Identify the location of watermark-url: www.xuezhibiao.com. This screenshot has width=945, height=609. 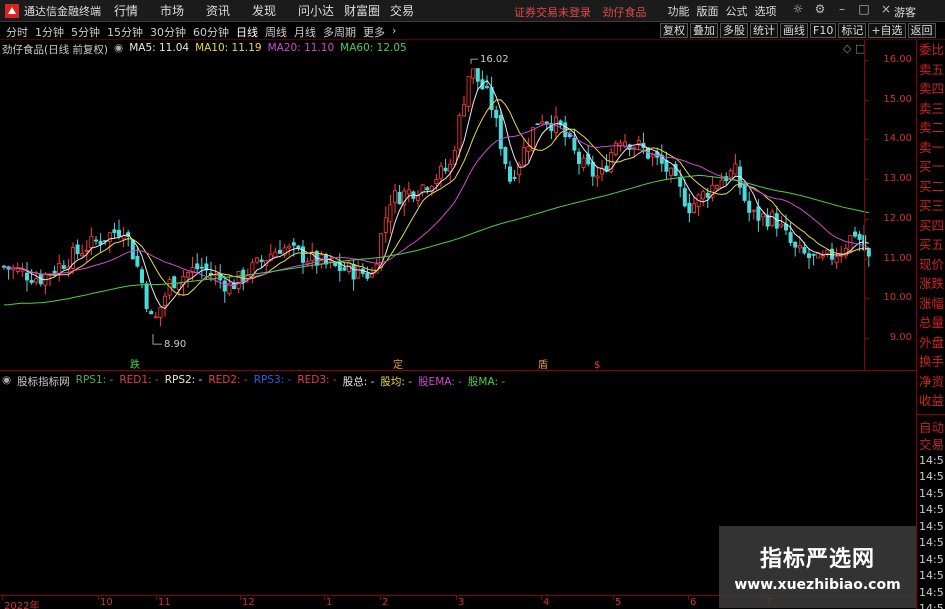
(817, 585).